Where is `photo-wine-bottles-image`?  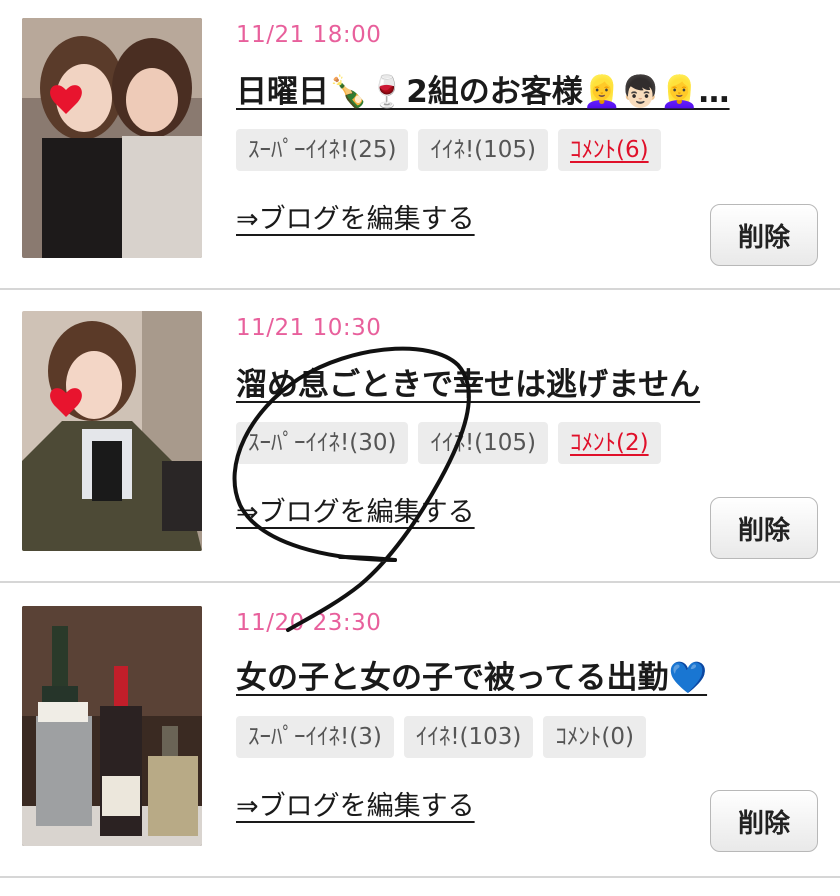
photo-wine-bottles-image is located at coordinates (112, 726).